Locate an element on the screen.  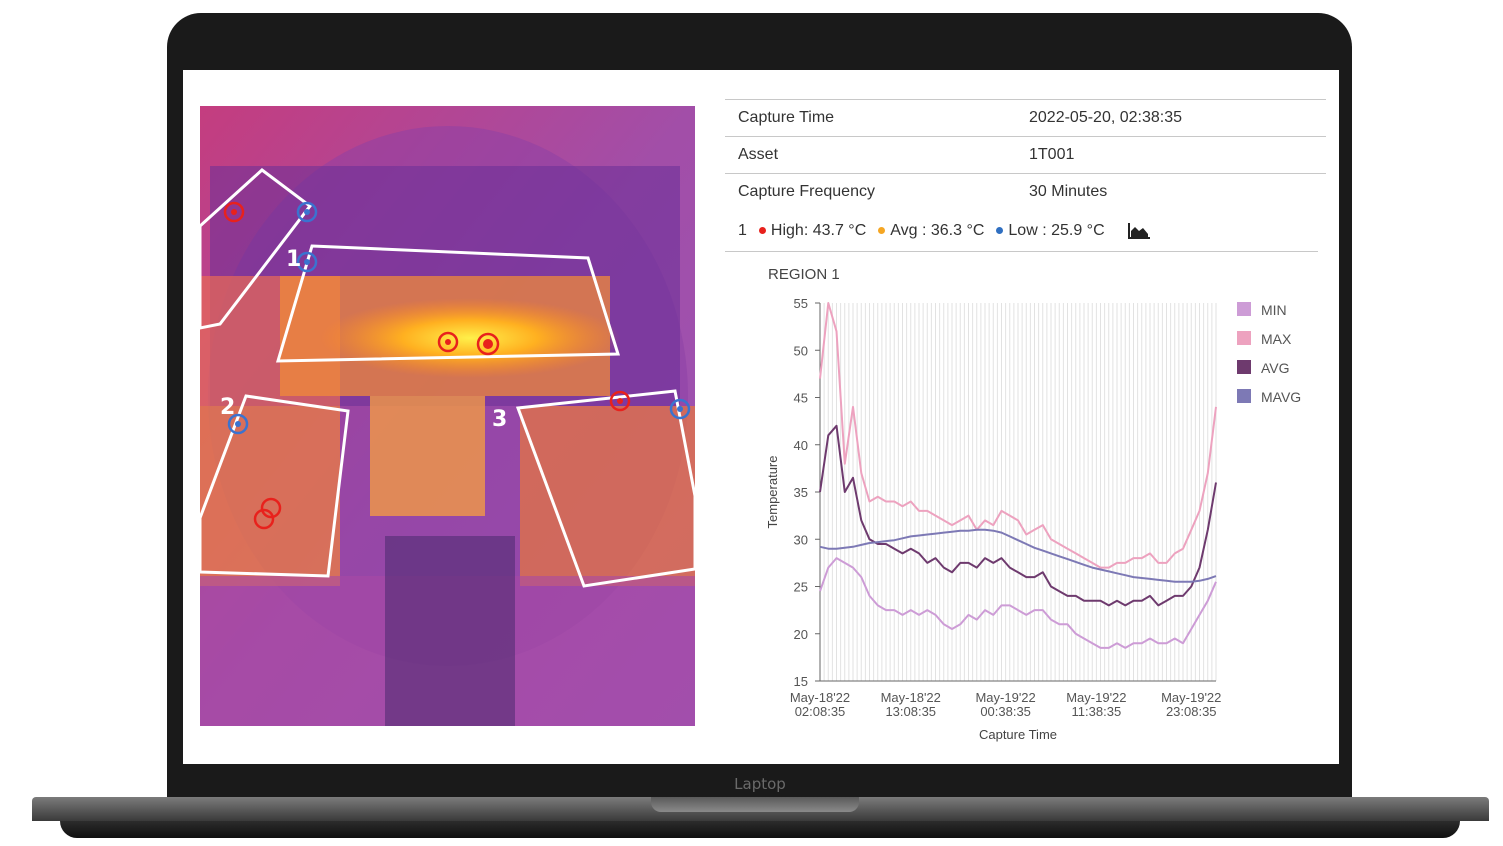
high-temp: High: 43.7 °C is located at coordinates (818, 230).